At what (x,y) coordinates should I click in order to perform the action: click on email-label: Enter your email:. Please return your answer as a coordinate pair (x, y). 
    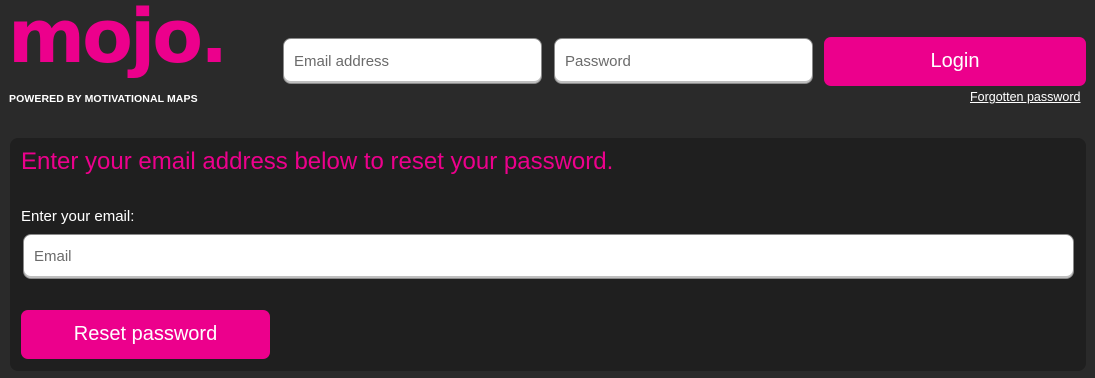
    Looking at the image, I should click on (78, 216).